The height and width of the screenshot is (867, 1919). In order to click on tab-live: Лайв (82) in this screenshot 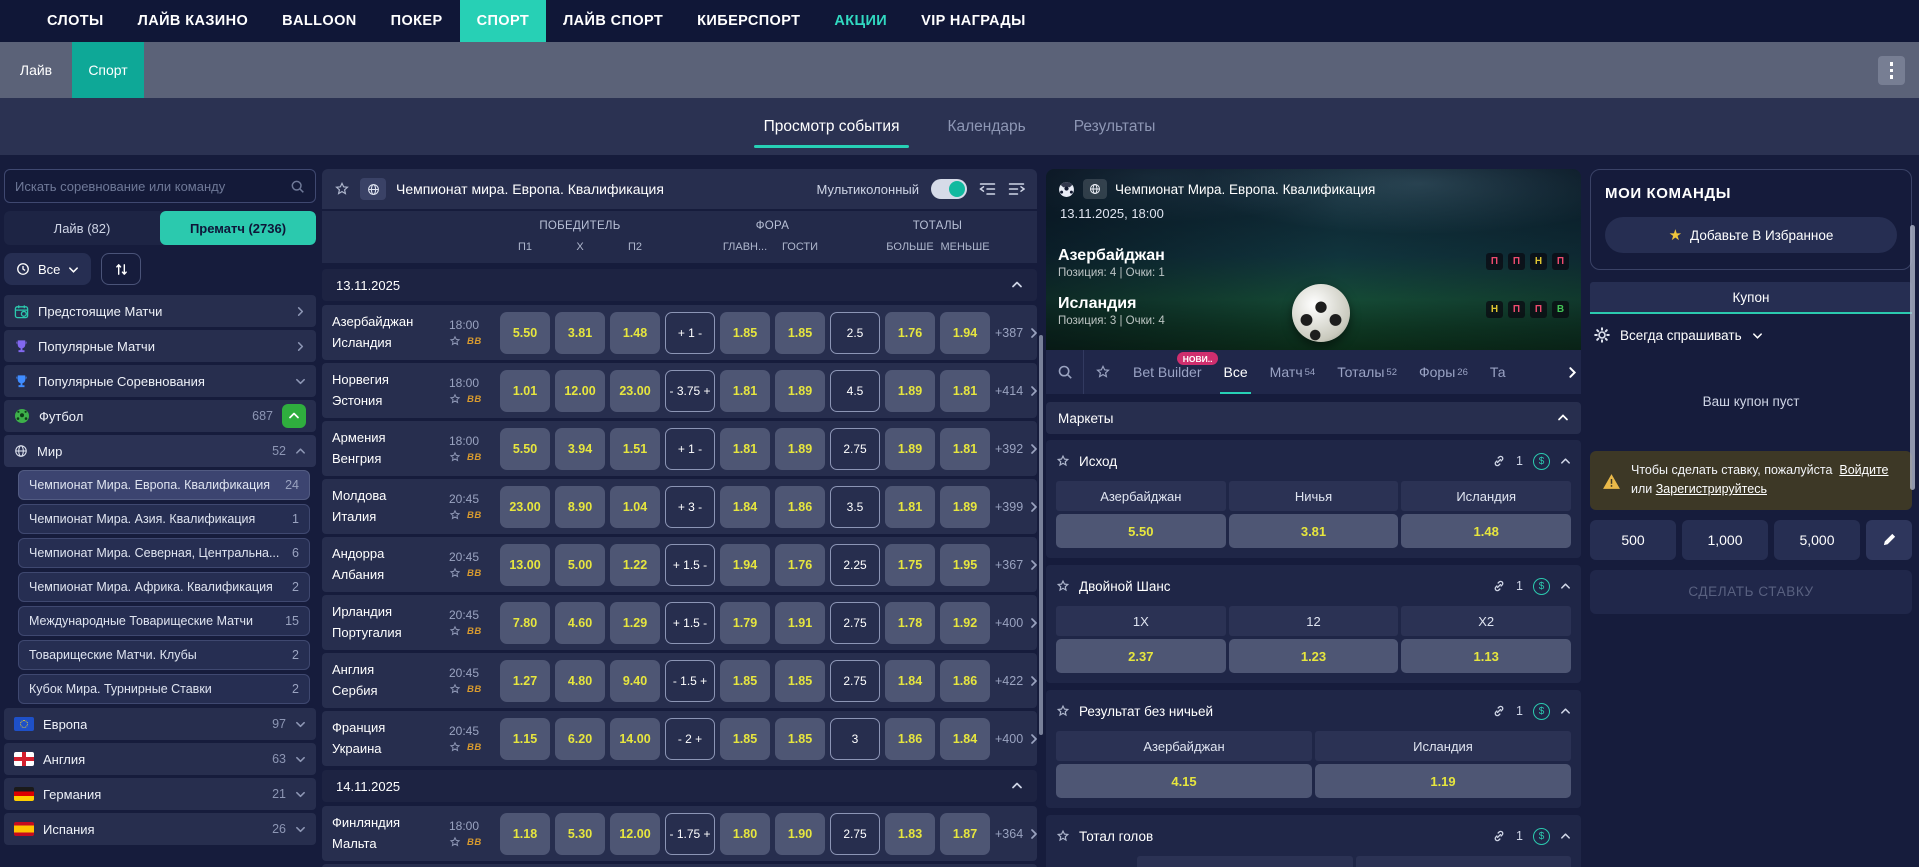, I will do `click(82, 228)`.